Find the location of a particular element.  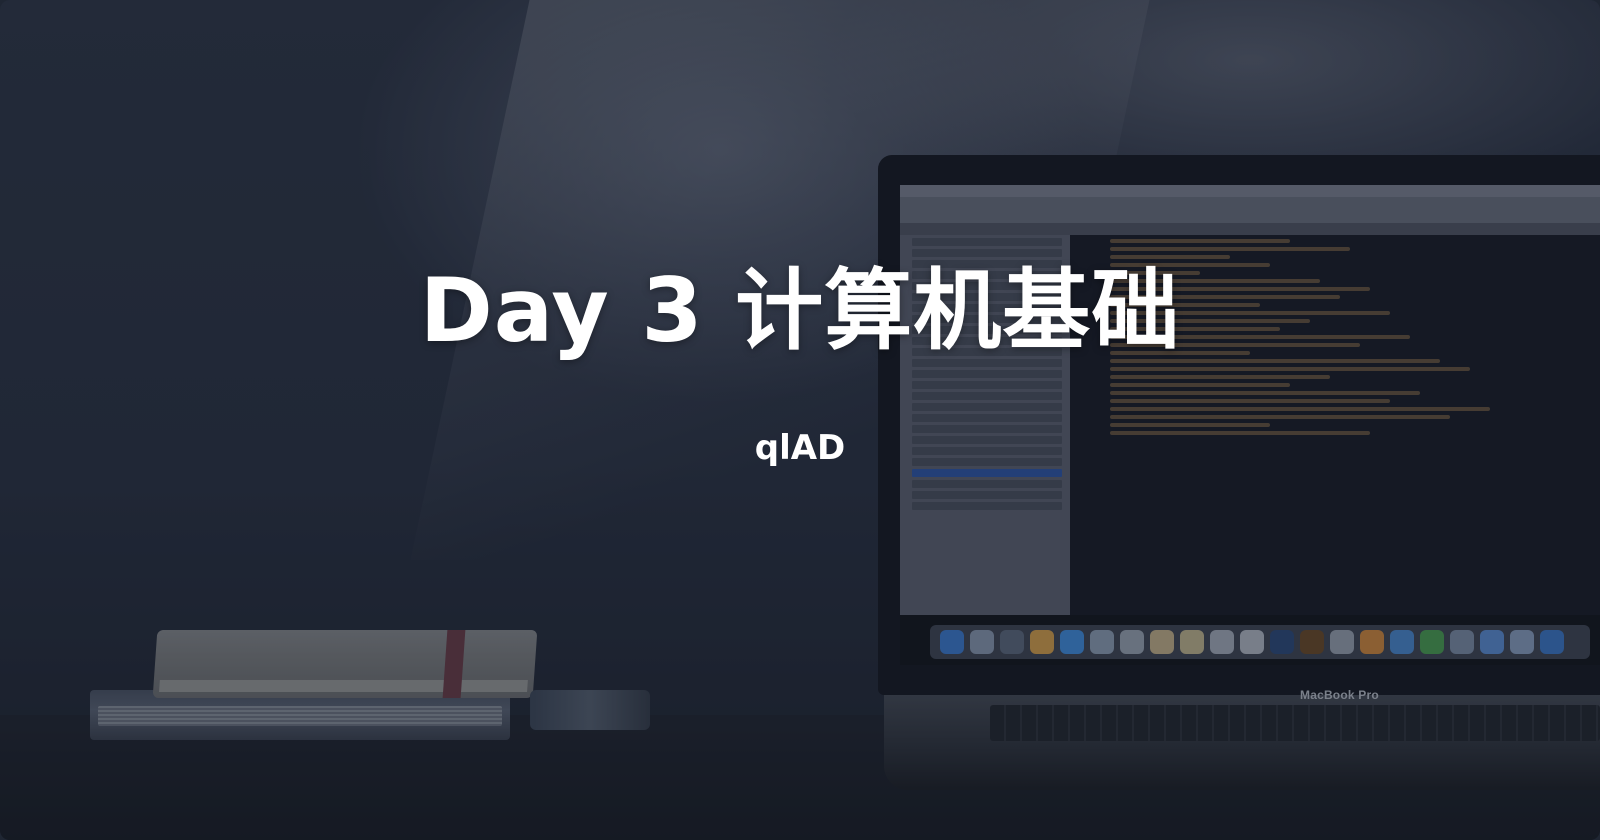

page-title: Day 3 计算机基础 is located at coordinates (800, 310).